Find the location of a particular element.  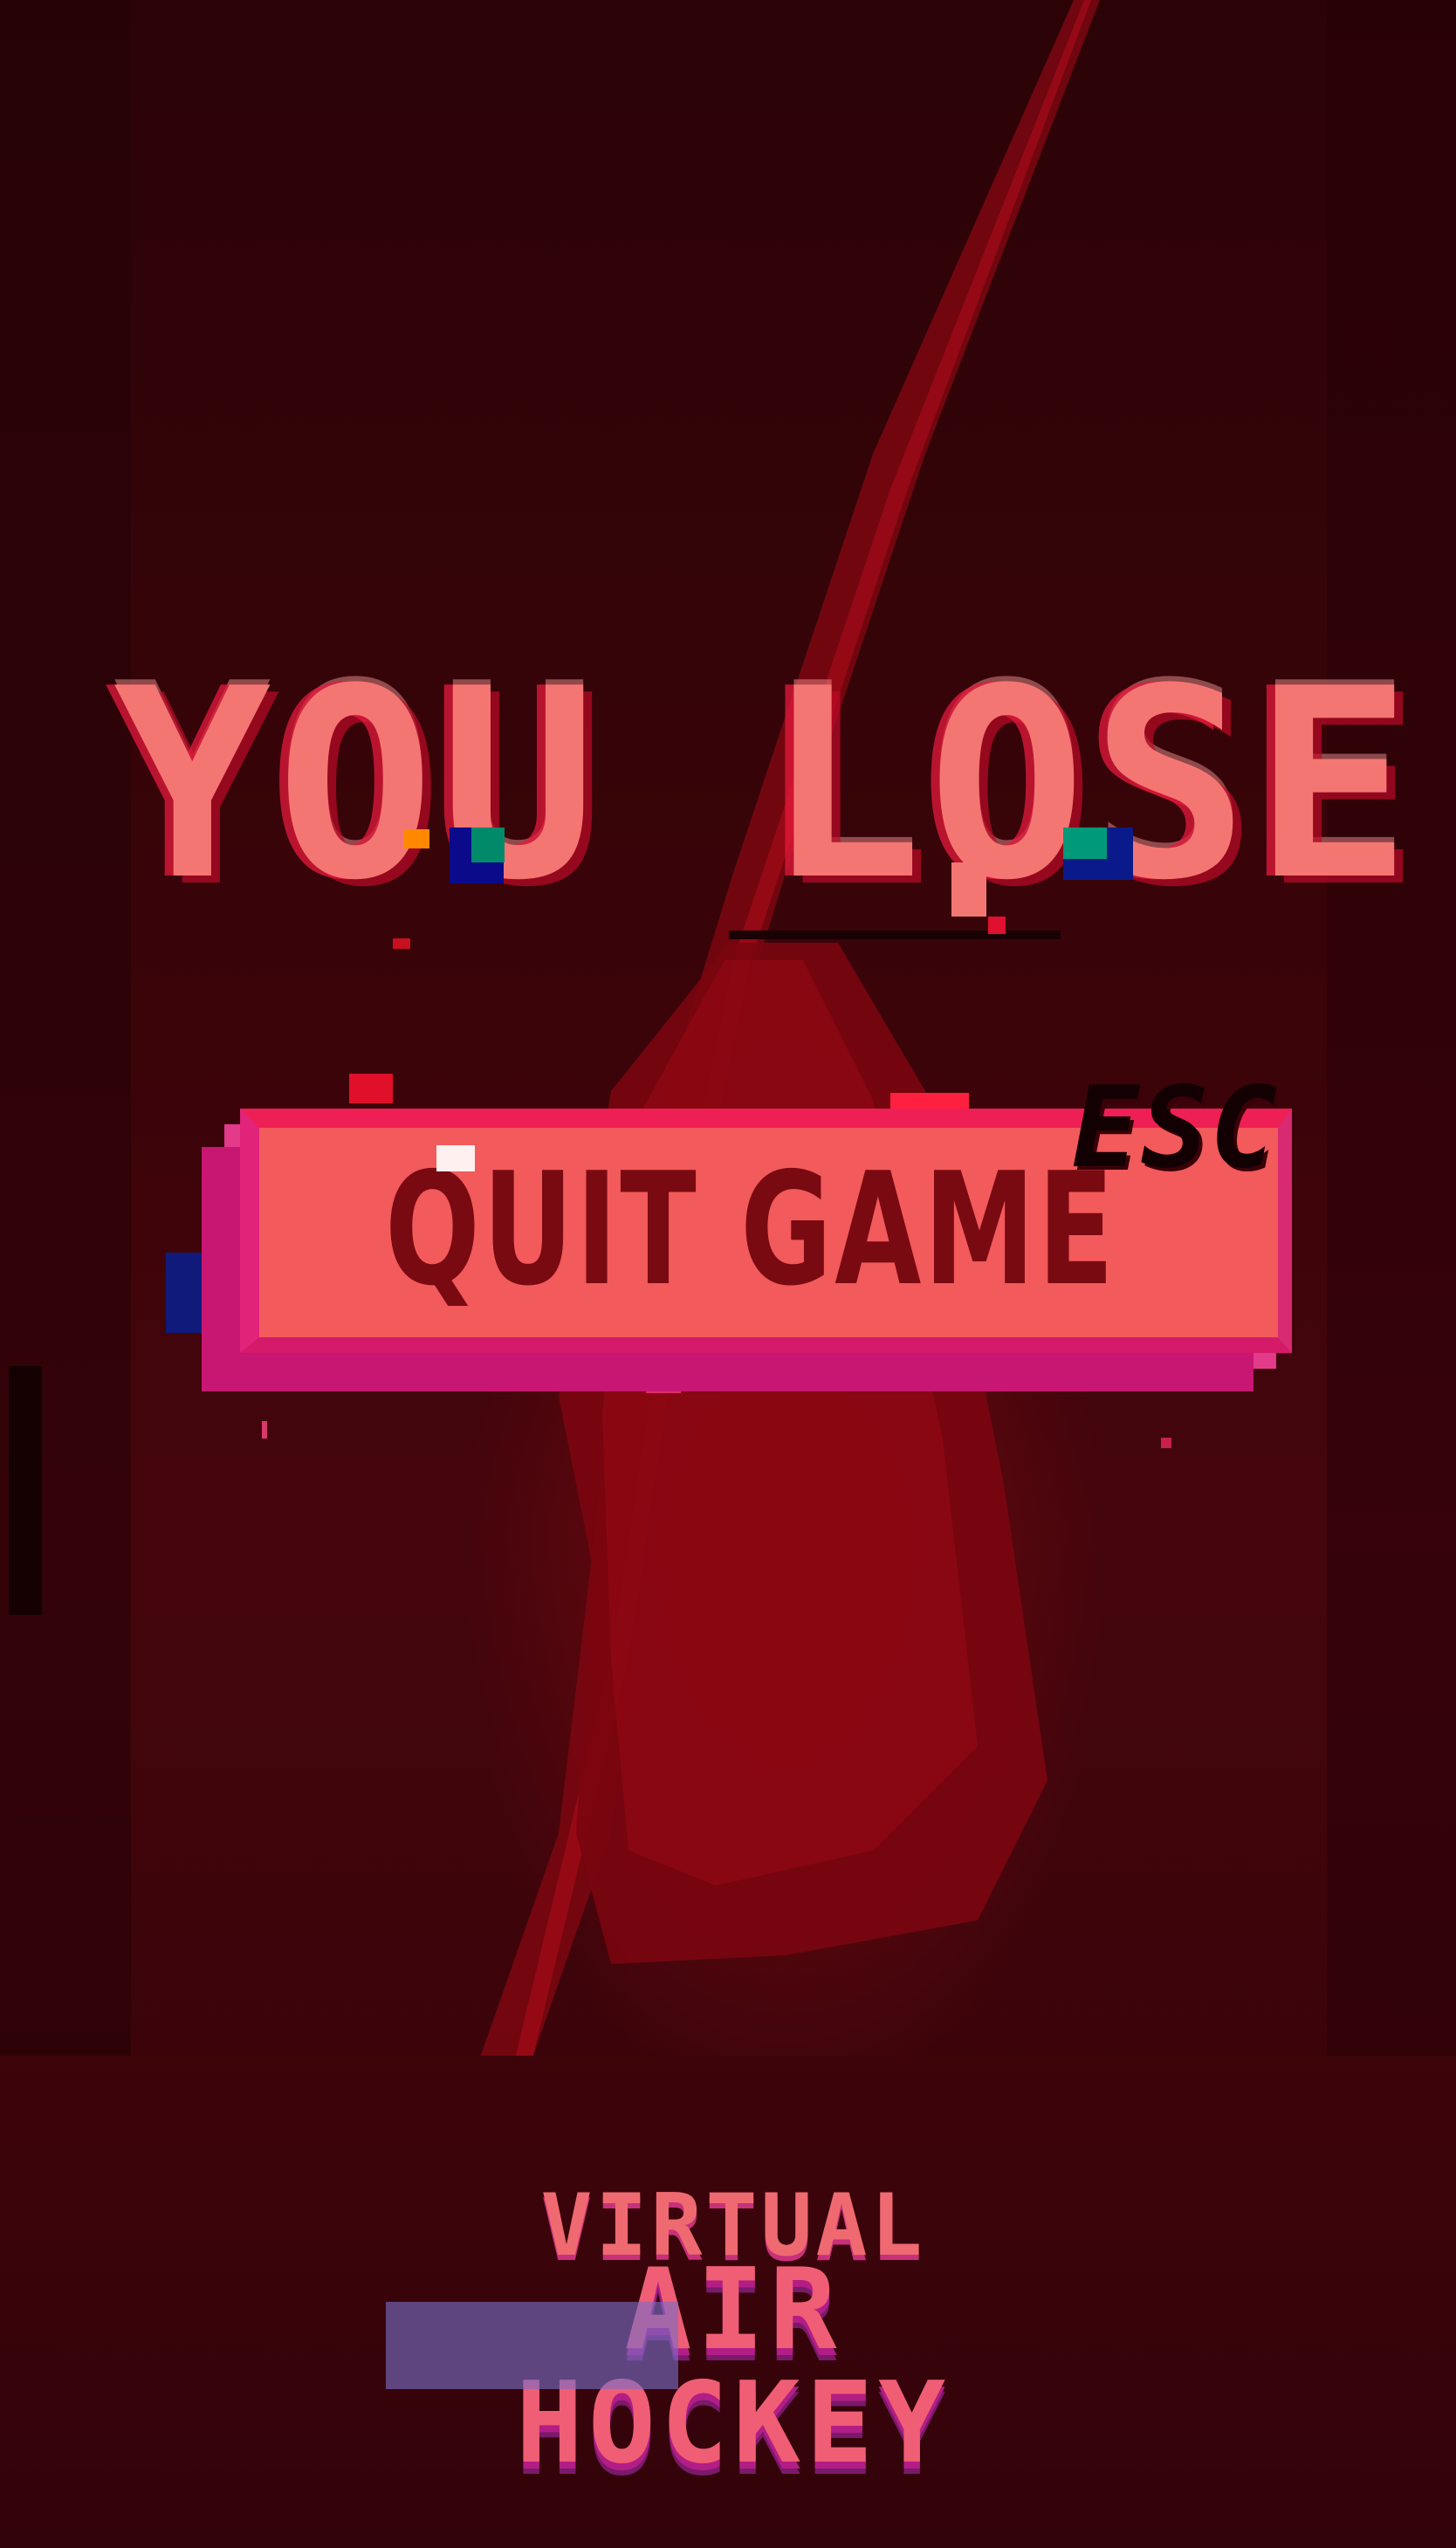

title-container: YOU LOSE is located at coordinates (762, 786).